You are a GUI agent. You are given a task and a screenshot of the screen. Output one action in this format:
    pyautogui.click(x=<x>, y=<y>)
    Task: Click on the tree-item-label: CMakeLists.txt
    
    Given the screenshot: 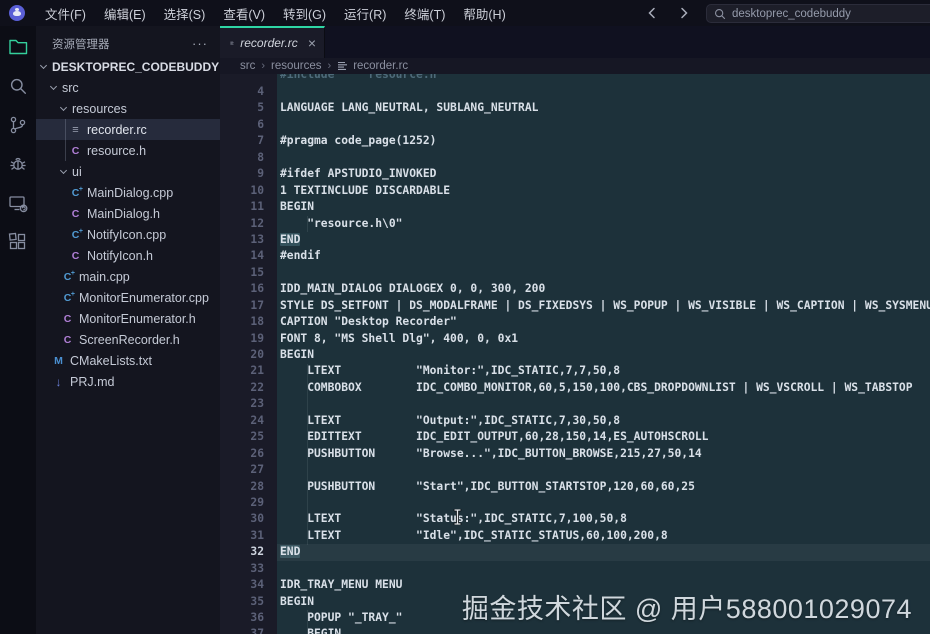 What is the action you would take?
    pyautogui.click(x=111, y=360)
    